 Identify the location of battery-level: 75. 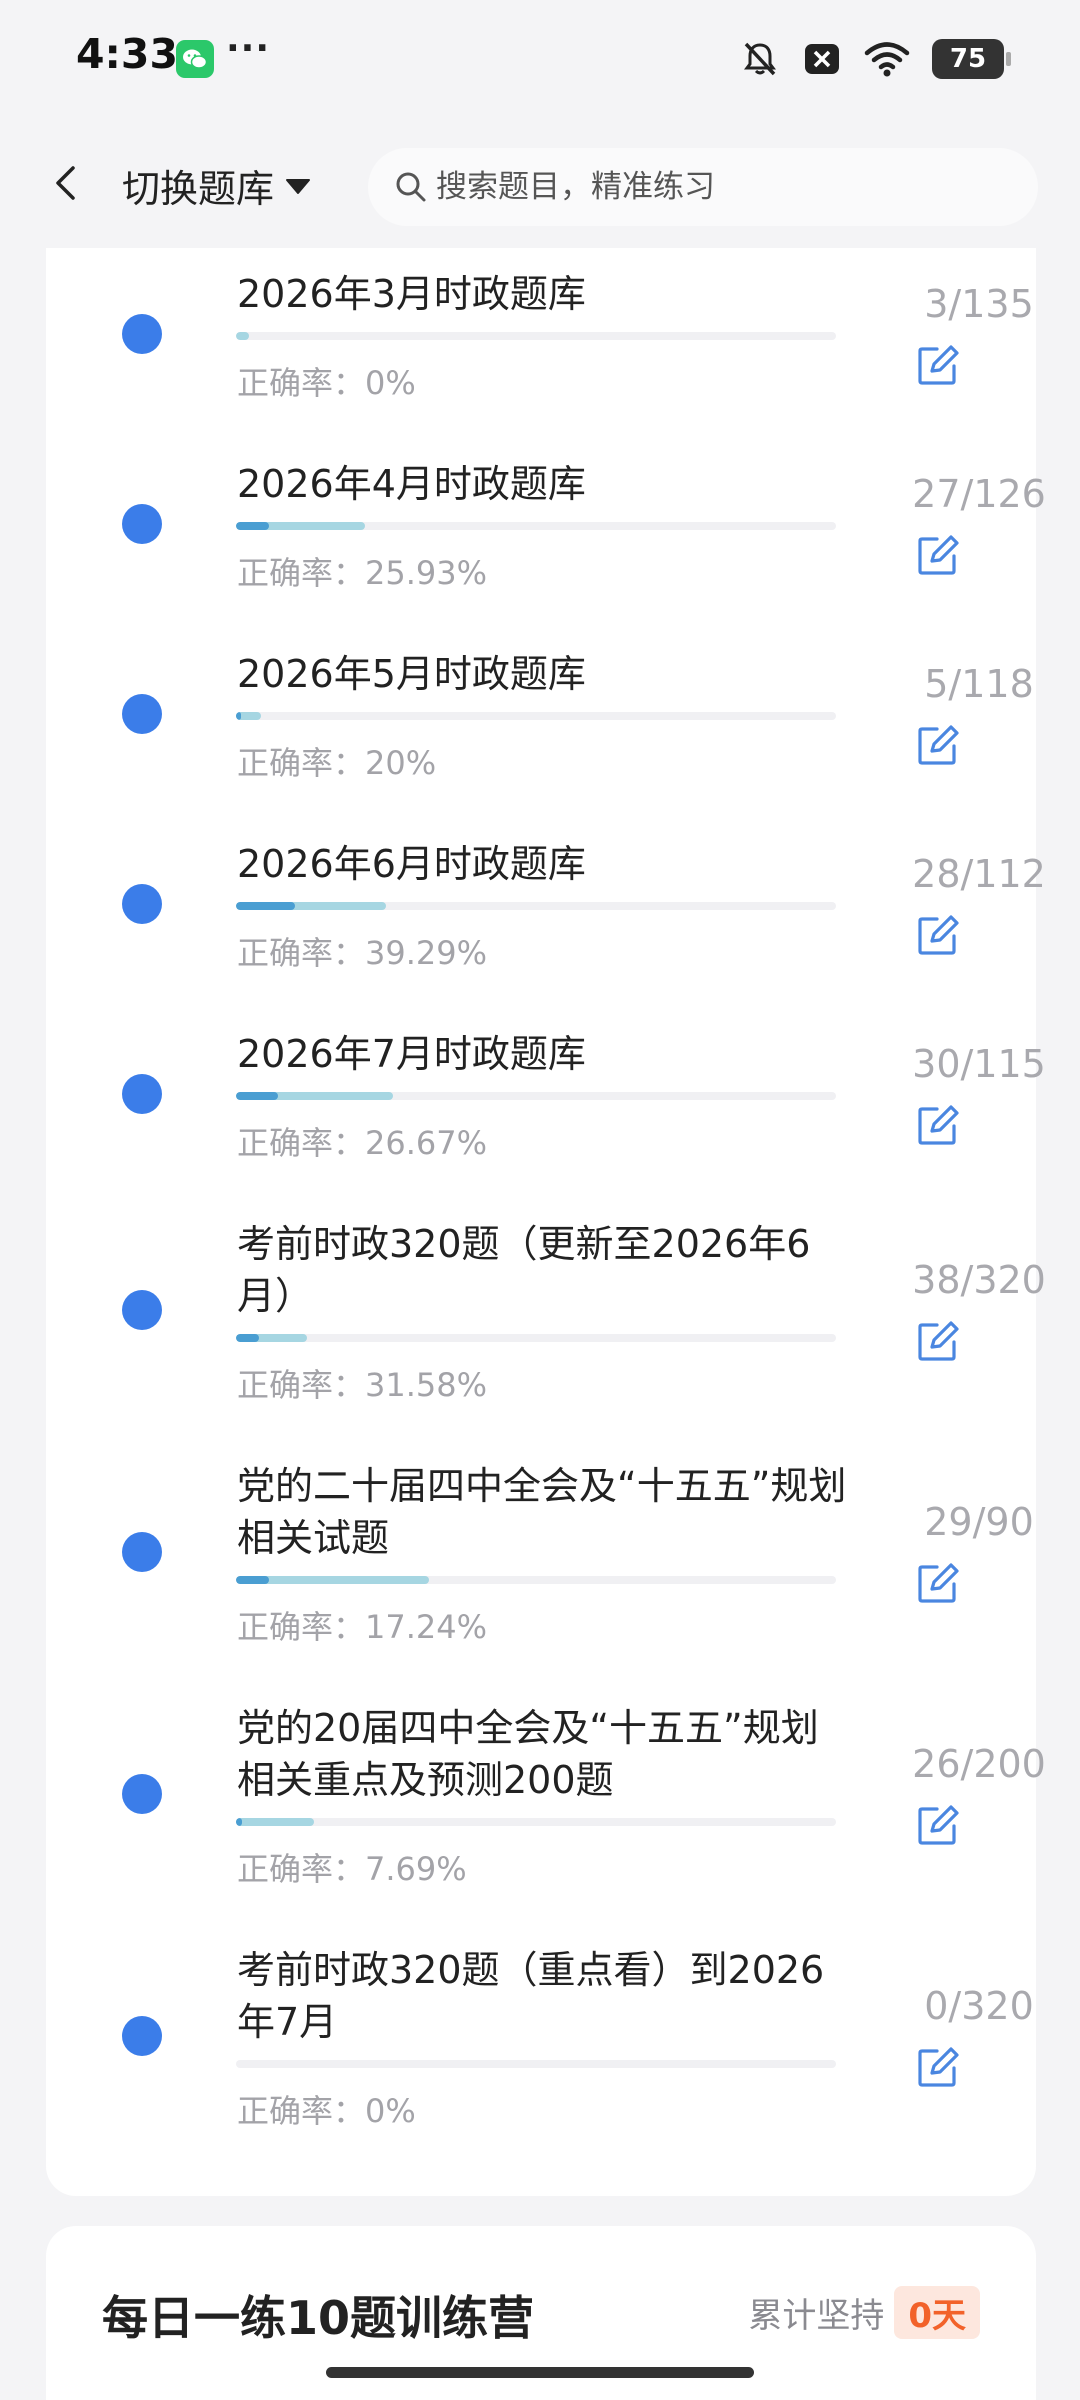
(968, 59).